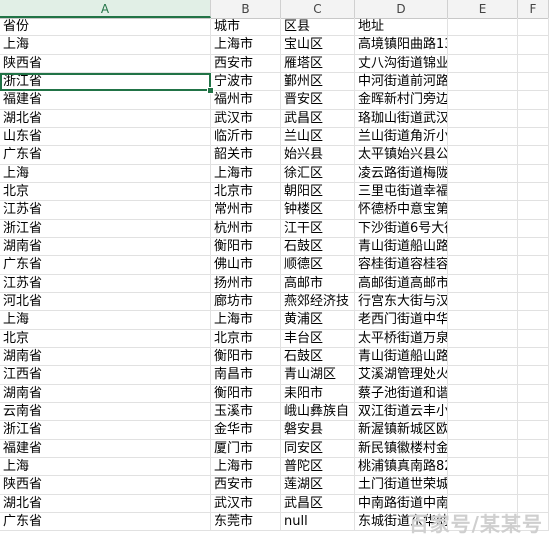 The image size is (549, 551). What do you see at coordinates (246, 265) in the screenshot?
I see `cell-b14: 佛山市` at bounding box center [246, 265].